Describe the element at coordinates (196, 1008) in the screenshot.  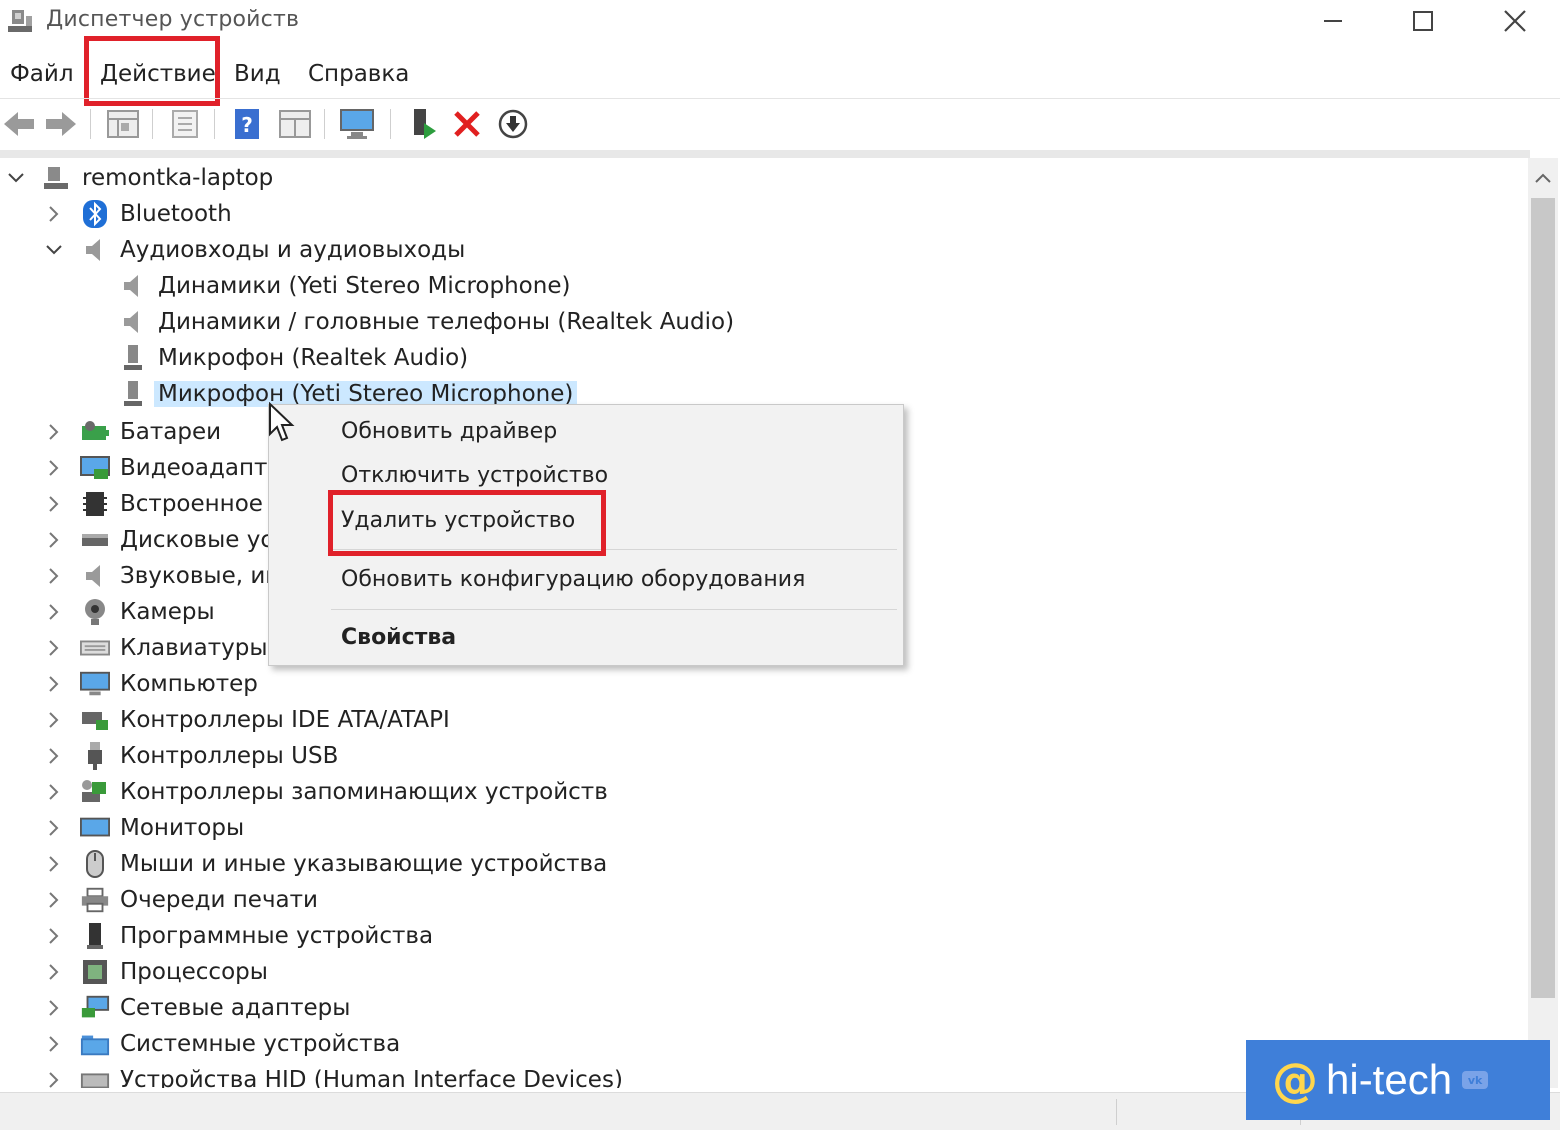
I see `tree-item-network-adapters: Сетевые адаптеры` at that location.